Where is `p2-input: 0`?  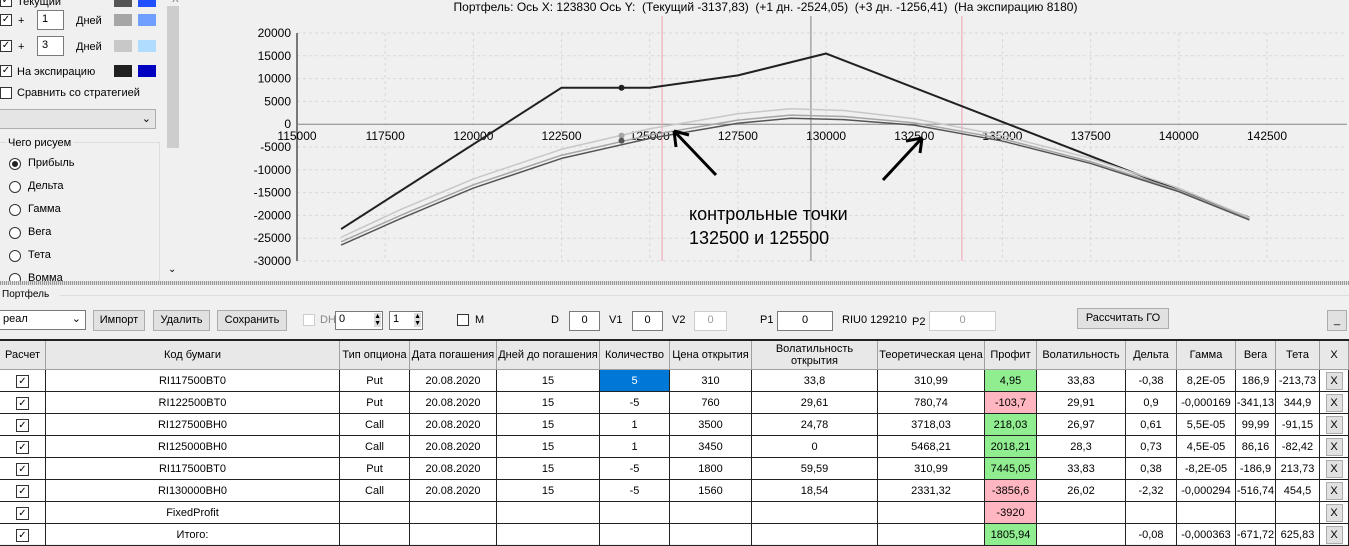 p2-input: 0 is located at coordinates (962, 321).